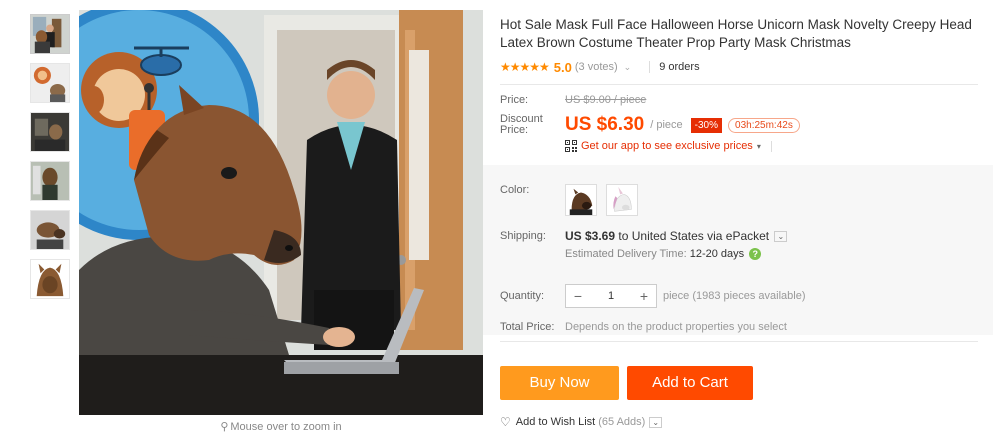 This screenshot has width=1000, height=435. I want to click on orders-count: 9 orders, so click(679, 67).